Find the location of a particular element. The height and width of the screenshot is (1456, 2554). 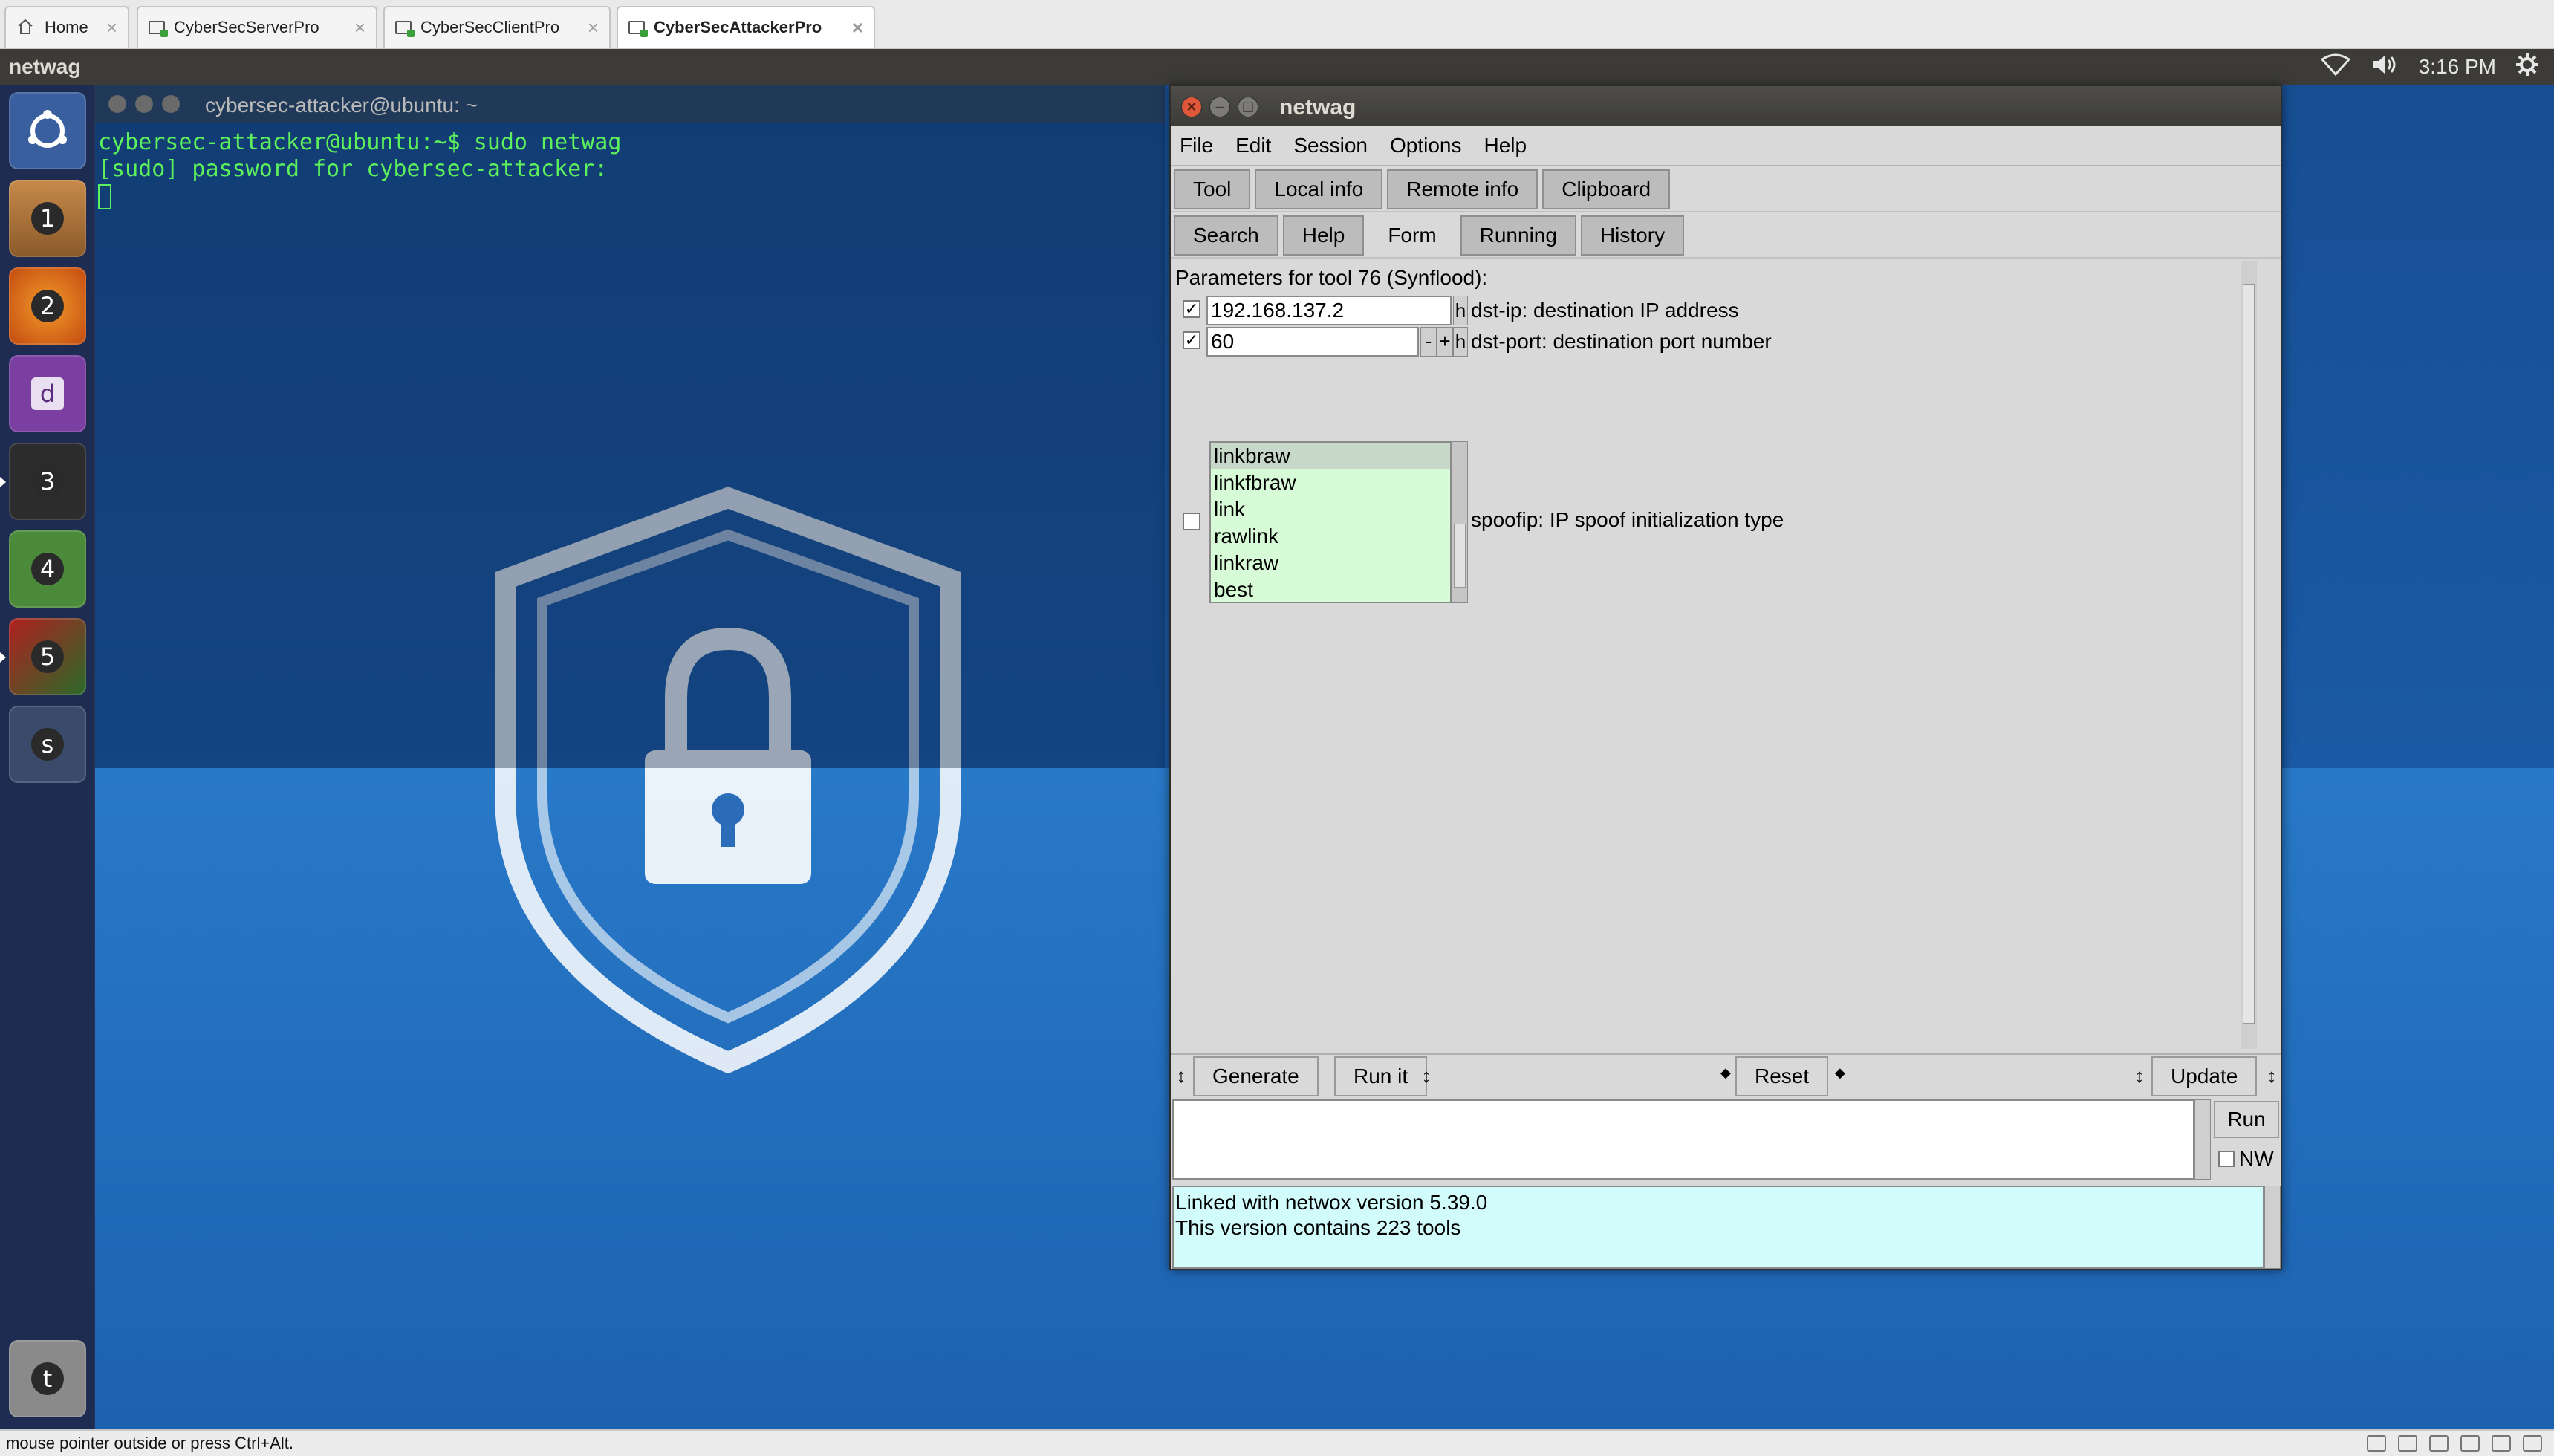

launcher-ubuntu-dash is located at coordinates (47, 130).